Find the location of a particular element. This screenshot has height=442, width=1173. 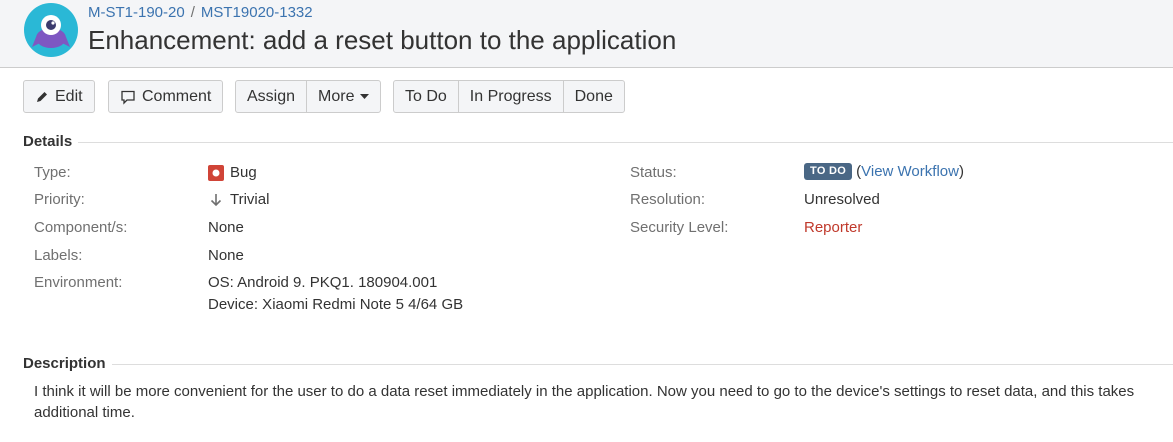

done-button: Done is located at coordinates (593, 96).